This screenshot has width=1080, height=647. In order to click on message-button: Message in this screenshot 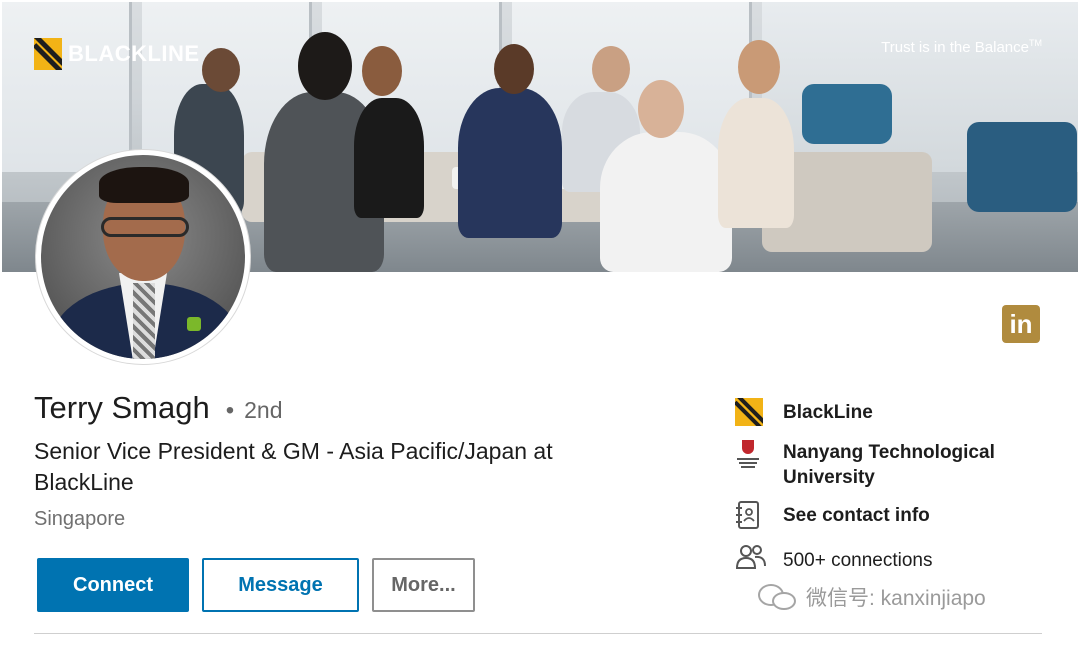, I will do `click(280, 585)`.